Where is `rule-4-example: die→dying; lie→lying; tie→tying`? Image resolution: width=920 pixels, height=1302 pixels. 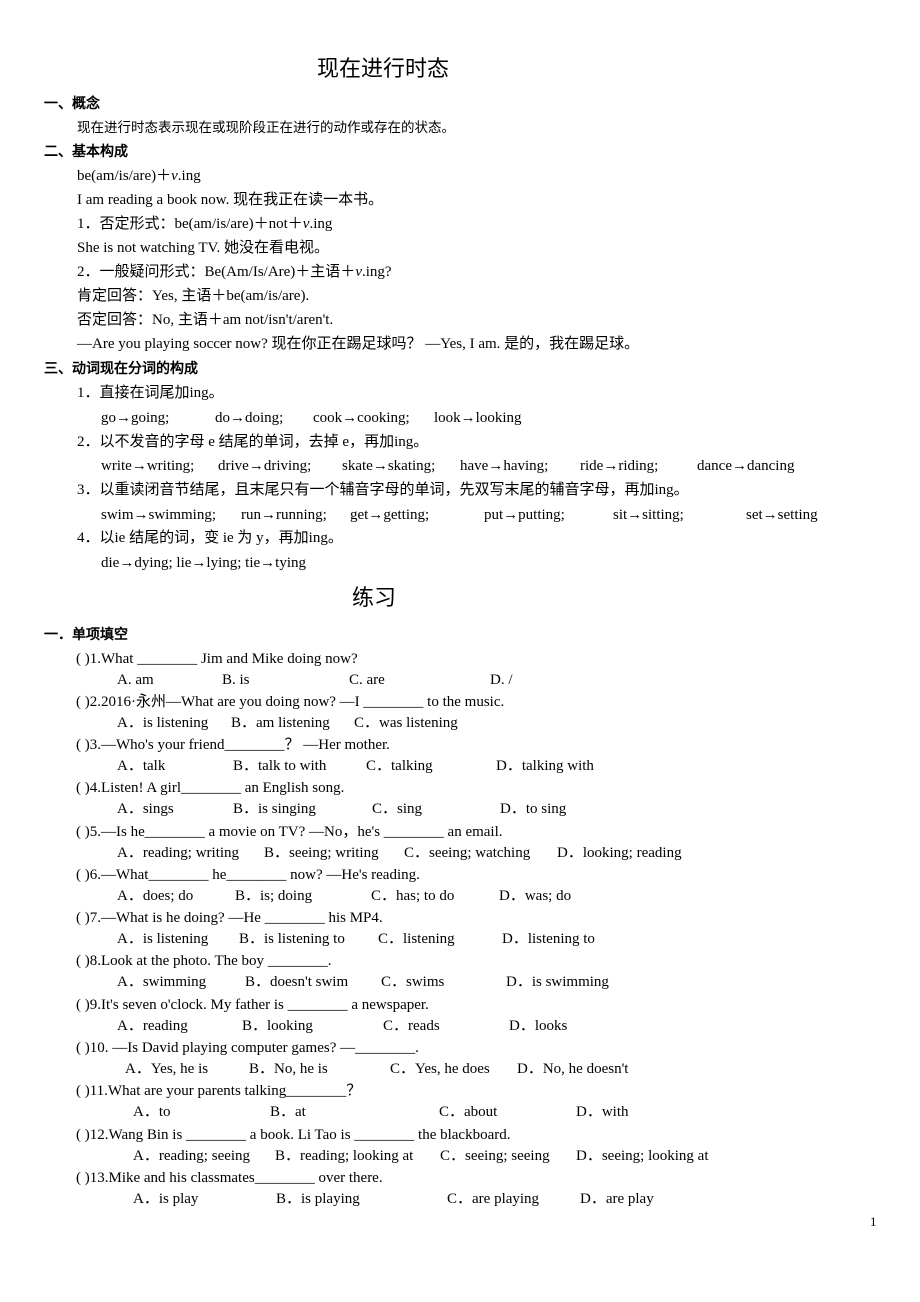
rule-4-example: die→dying; lie→lying; tie→tying is located at coordinates (203, 563).